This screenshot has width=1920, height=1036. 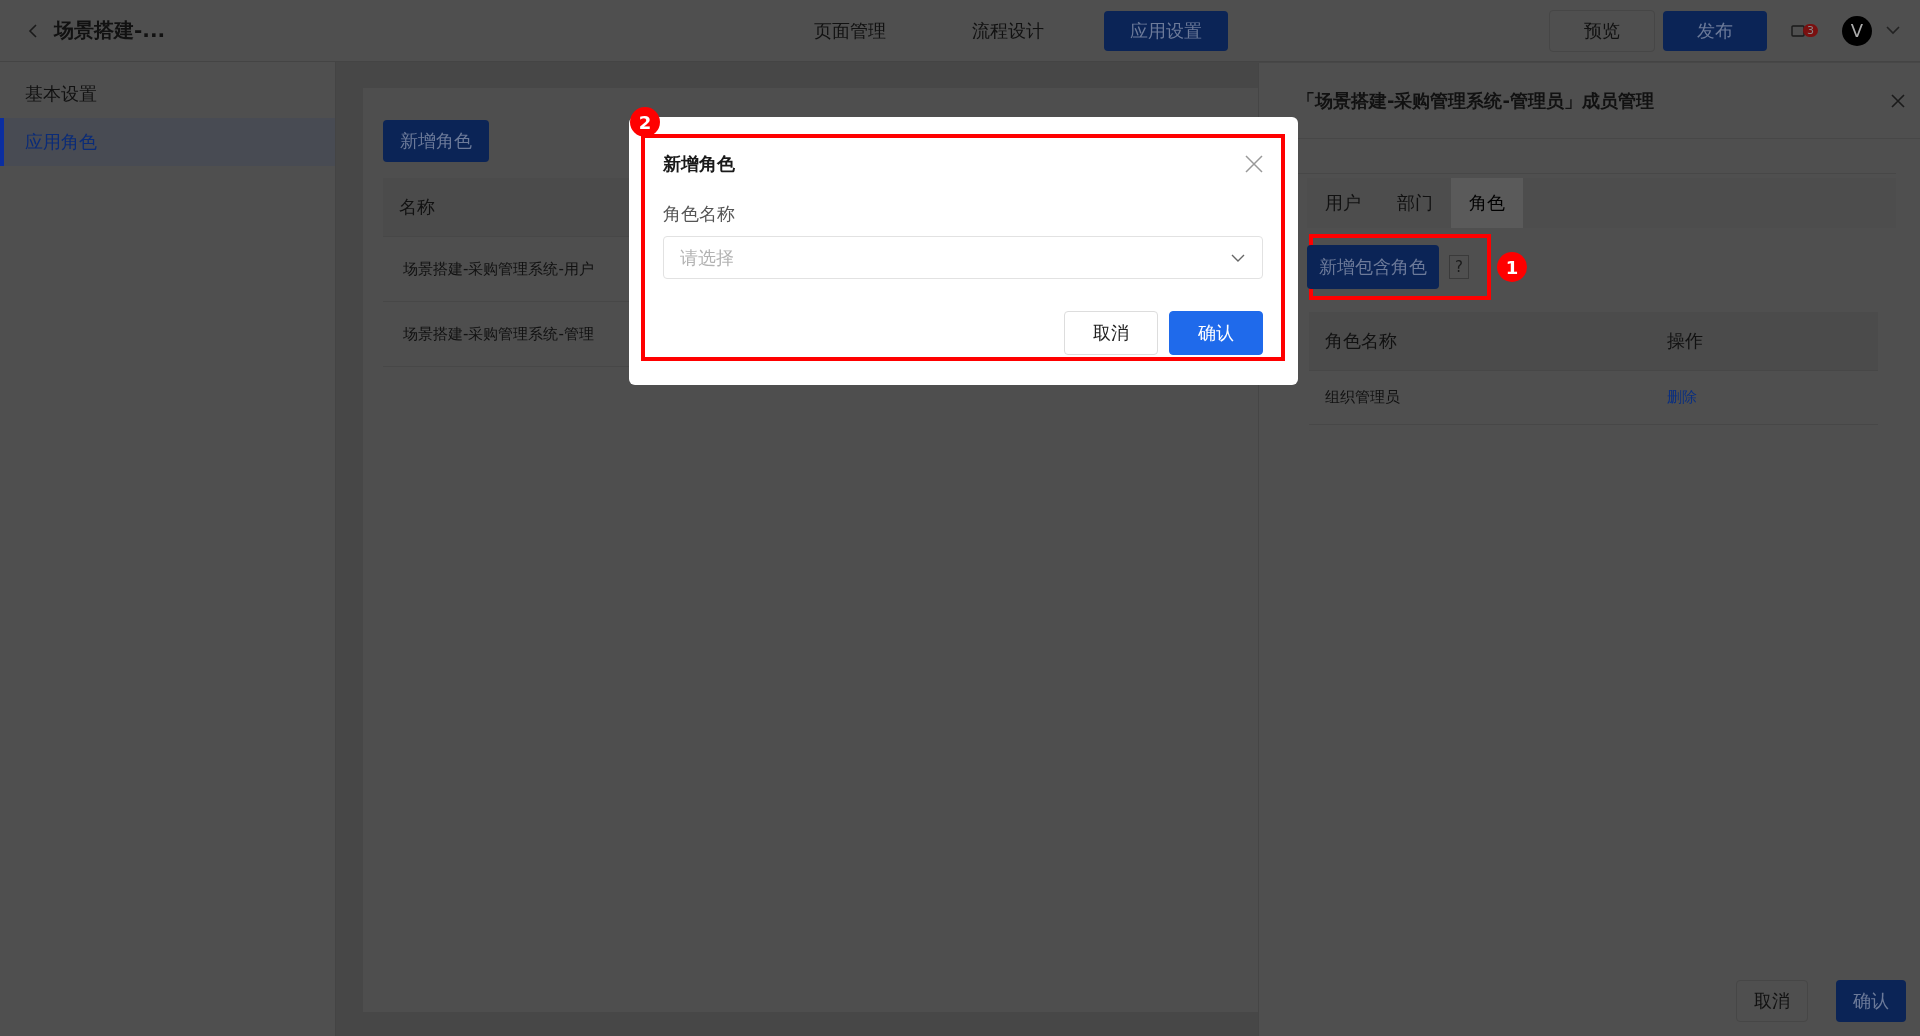 What do you see at coordinates (33, 30) in the screenshot?
I see `back-icon` at bounding box center [33, 30].